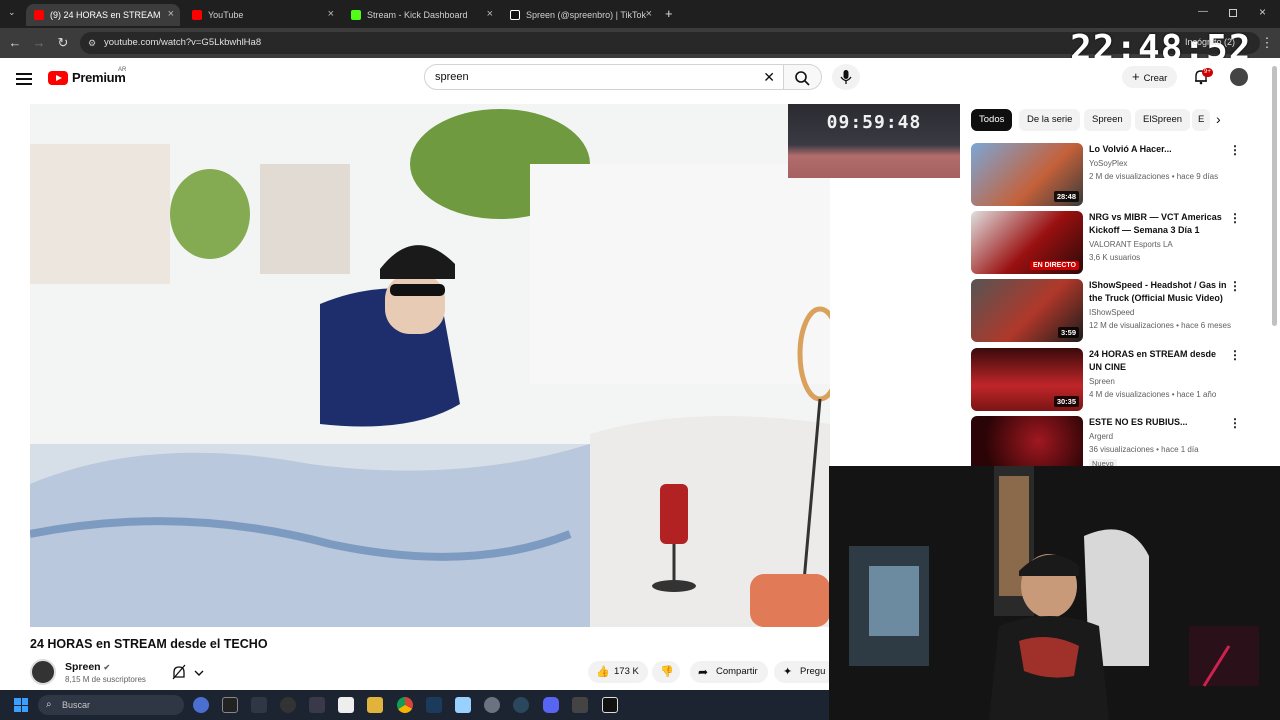 The height and width of the screenshot is (720, 1280). I want to click on chip-spreen: Spreen, so click(1107, 120).